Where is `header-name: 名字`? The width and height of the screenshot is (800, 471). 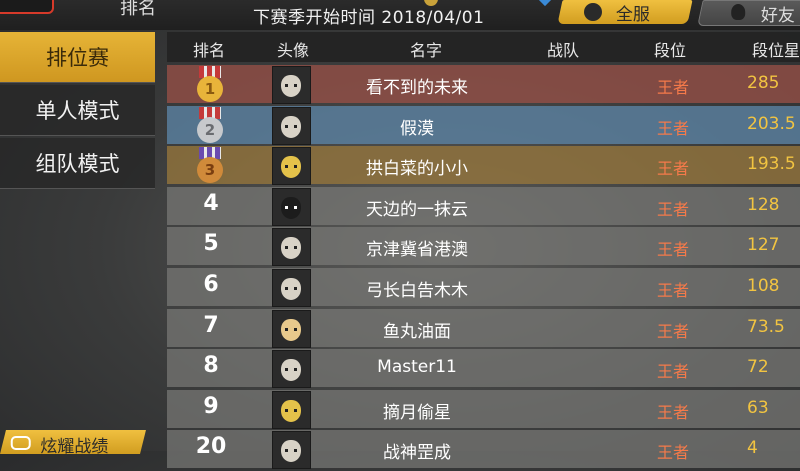 header-name: 名字 is located at coordinates (426, 50).